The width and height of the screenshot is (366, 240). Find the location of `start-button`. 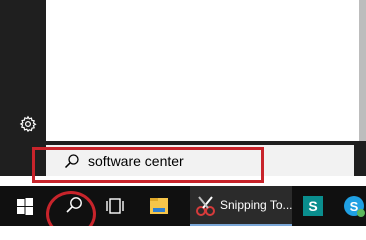

start-button is located at coordinates (25, 206).